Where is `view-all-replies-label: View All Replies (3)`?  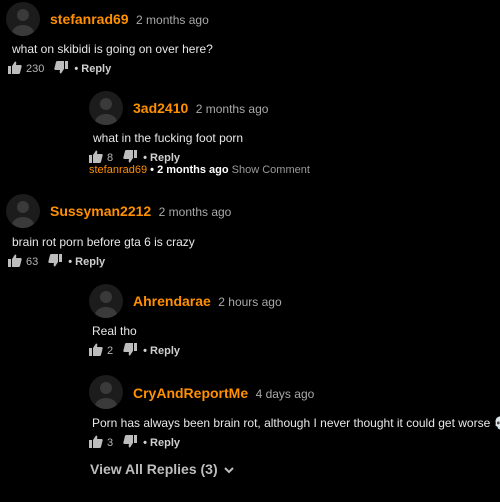
view-all-replies-label: View All Replies (3) is located at coordinates (154, 469).